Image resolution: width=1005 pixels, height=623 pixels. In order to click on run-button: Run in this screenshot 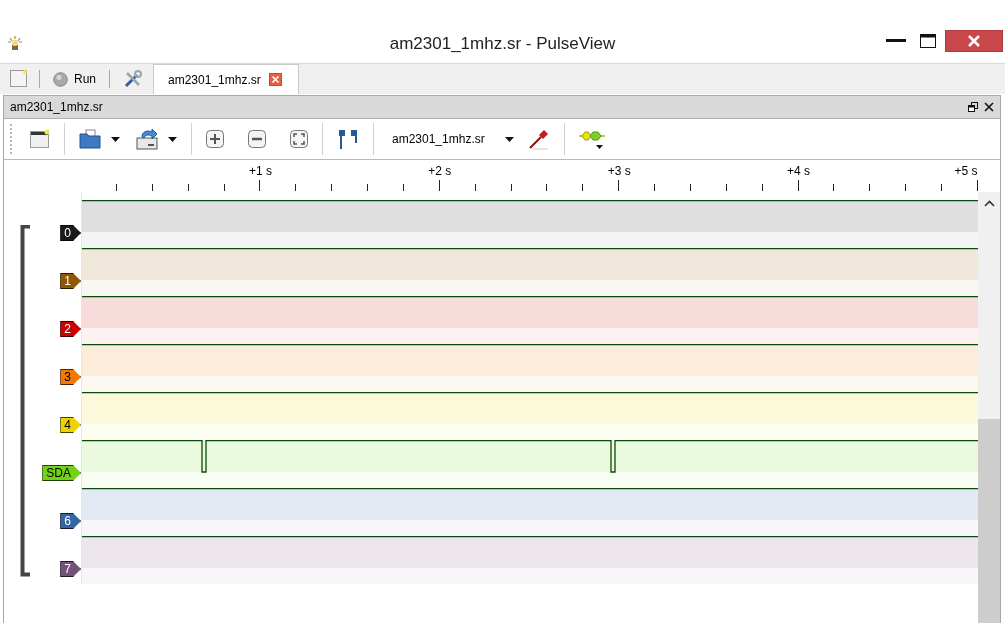, I will do `click(74, 79)`.